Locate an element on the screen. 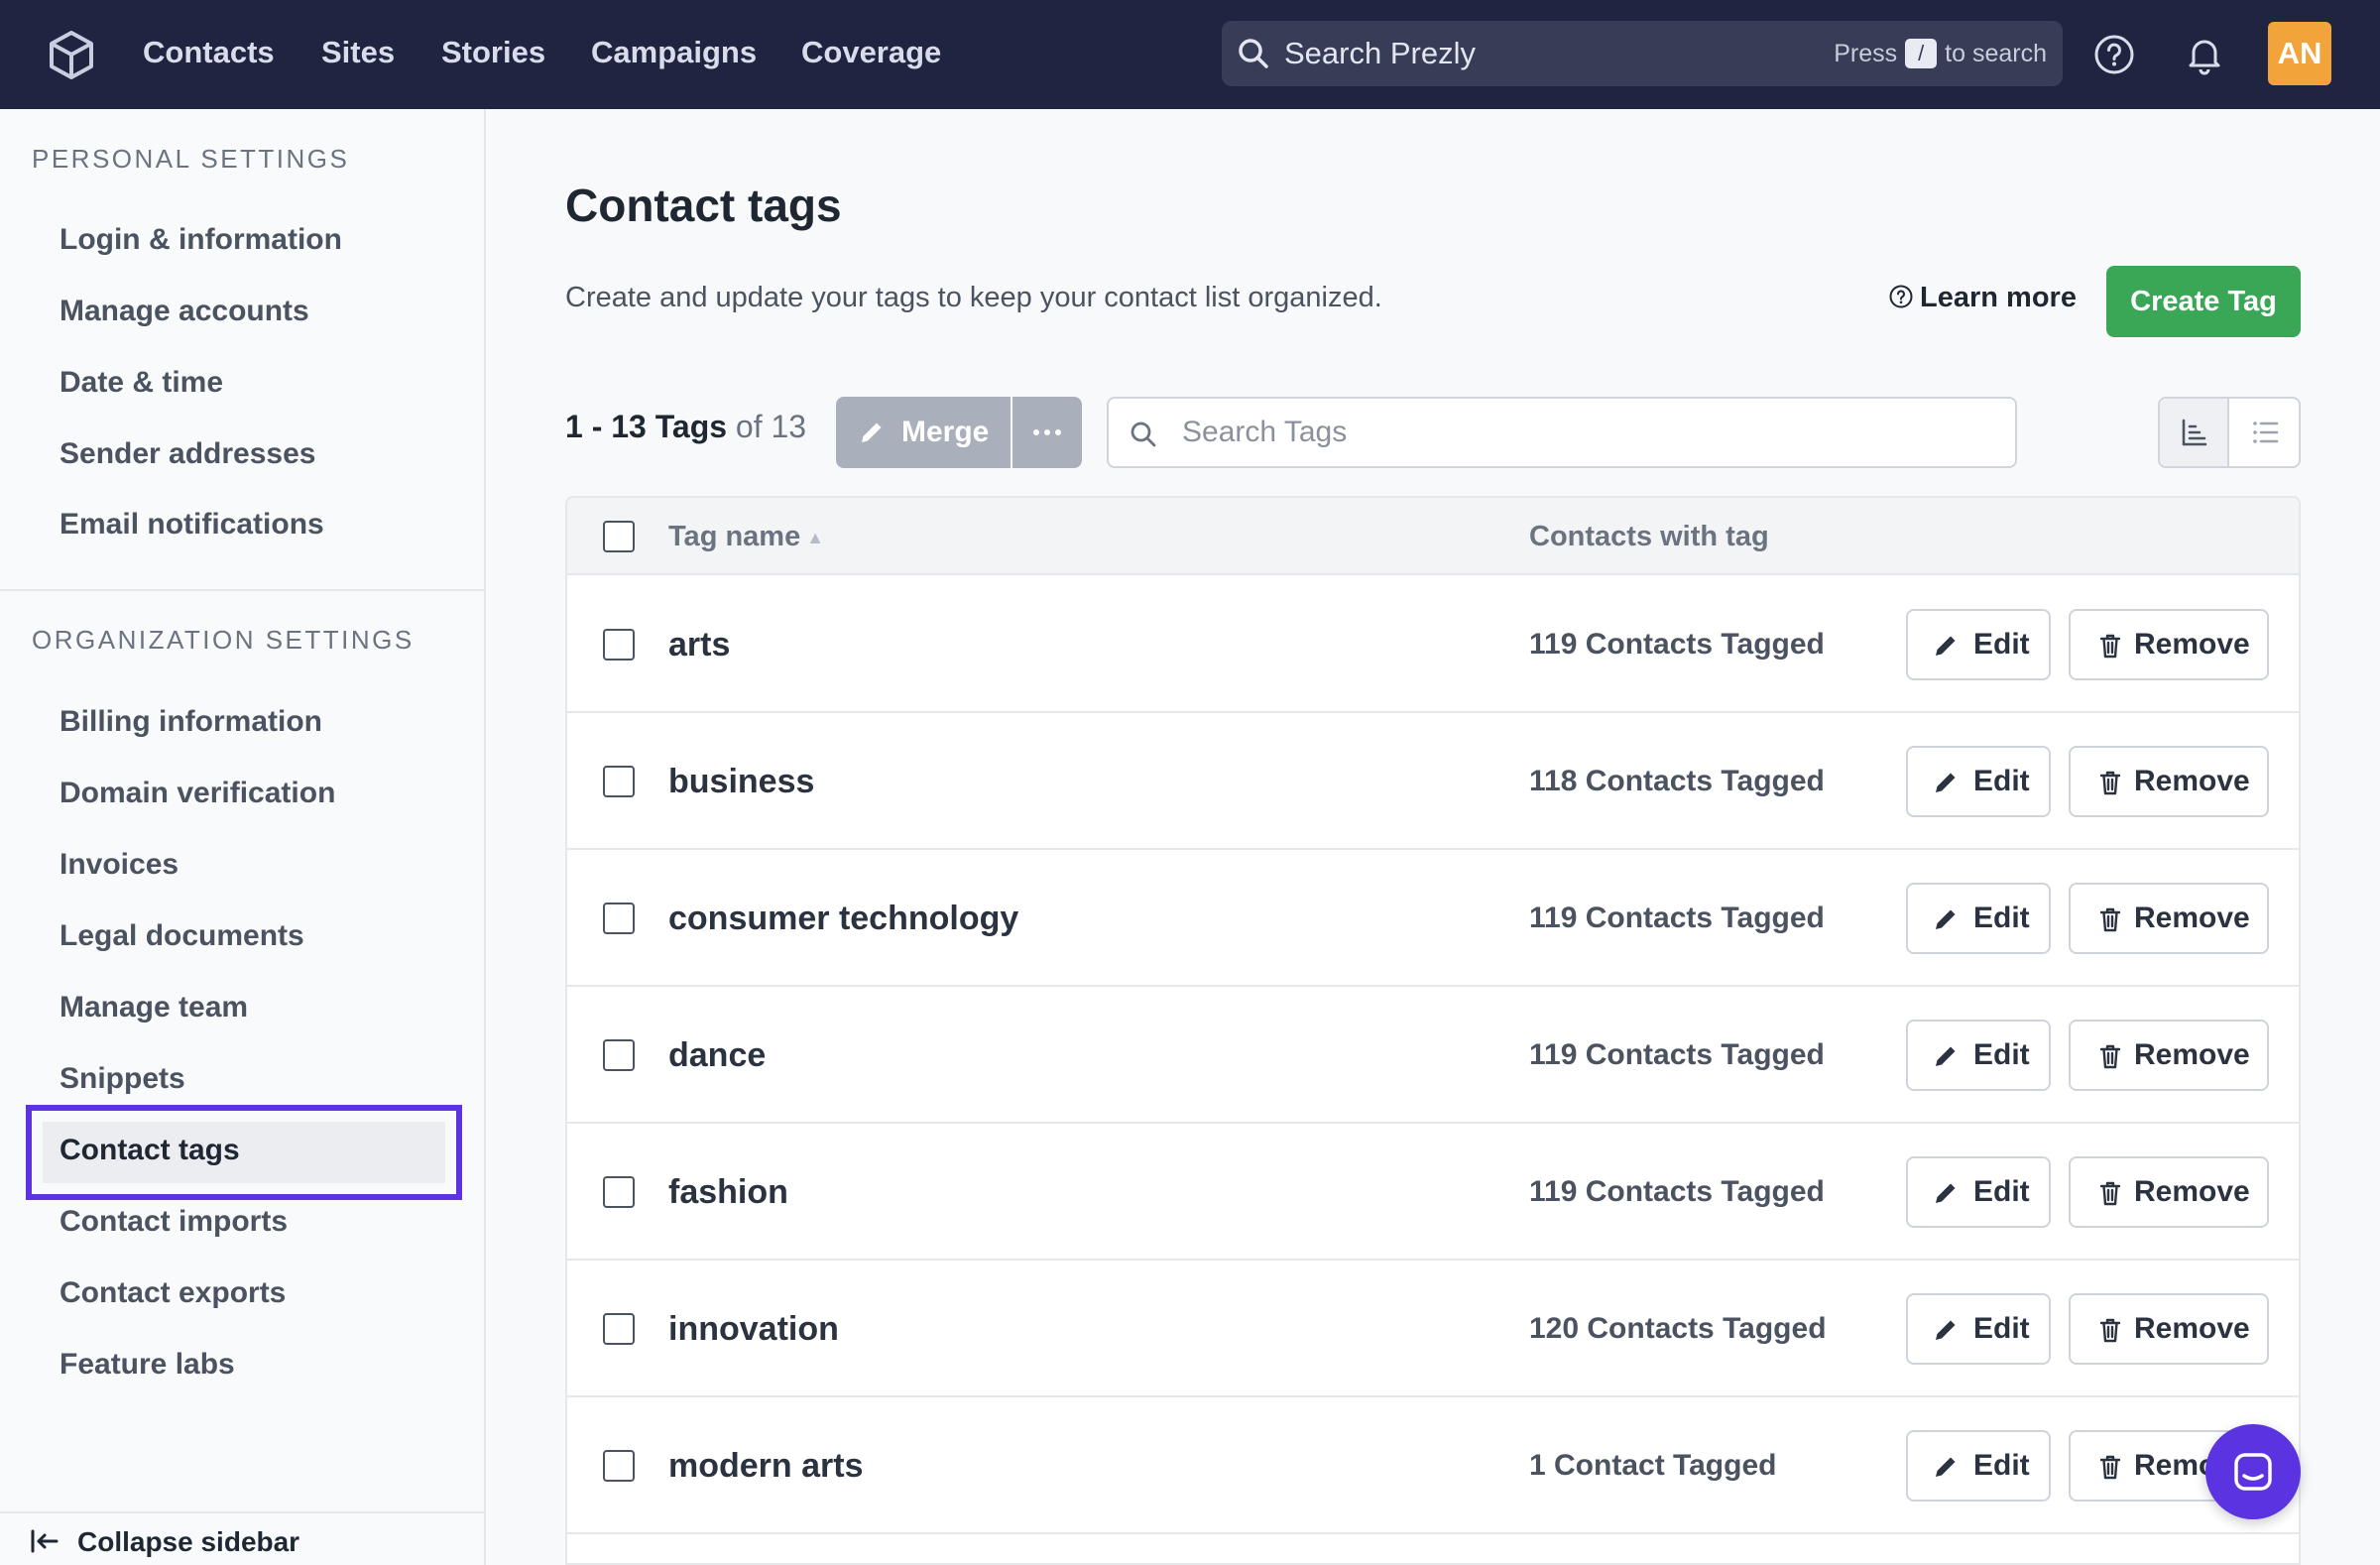 The width and height of the screenshot is (2380, 1565). sidebar-item-date-time: Date & time is located at coordinates (141, 383).